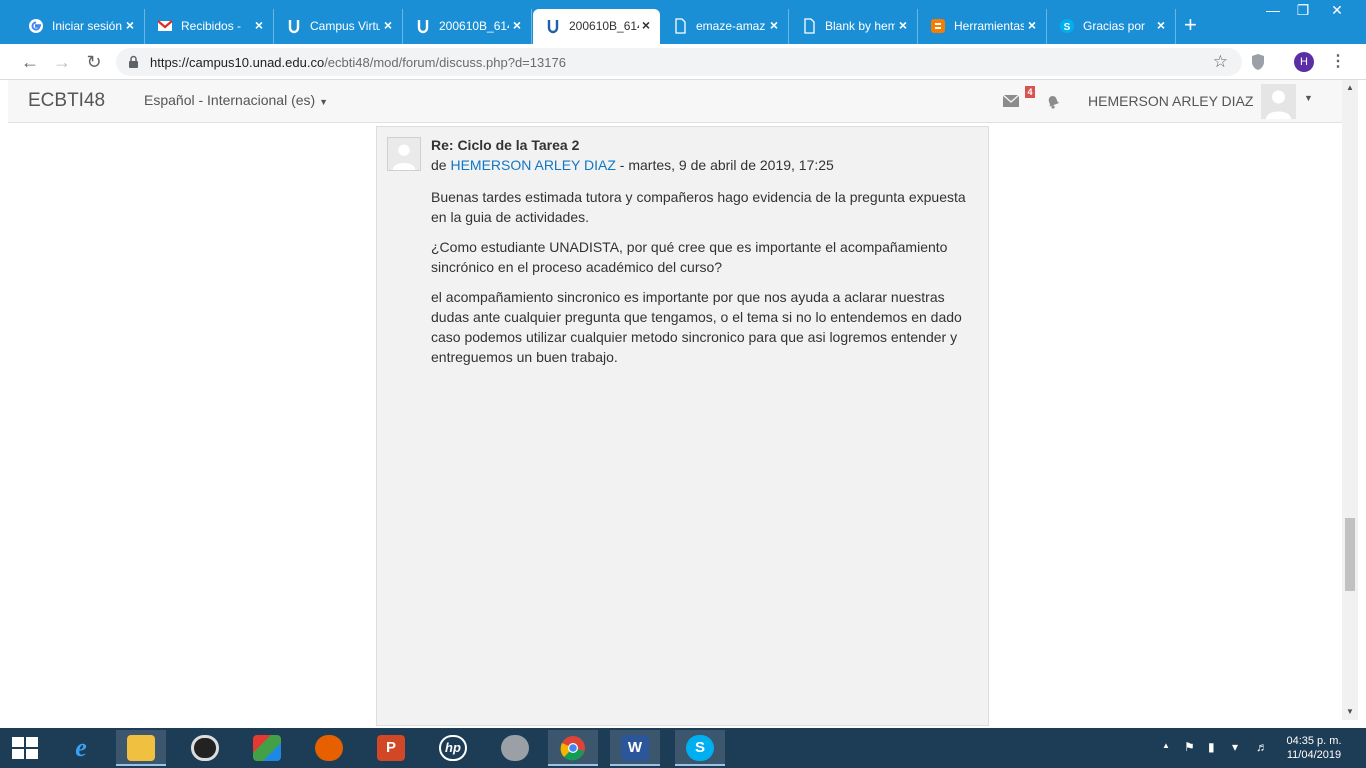 The image size is (1366, 768). I want to click on browser-tab: S Gracias por ×, so click(1111, 26).